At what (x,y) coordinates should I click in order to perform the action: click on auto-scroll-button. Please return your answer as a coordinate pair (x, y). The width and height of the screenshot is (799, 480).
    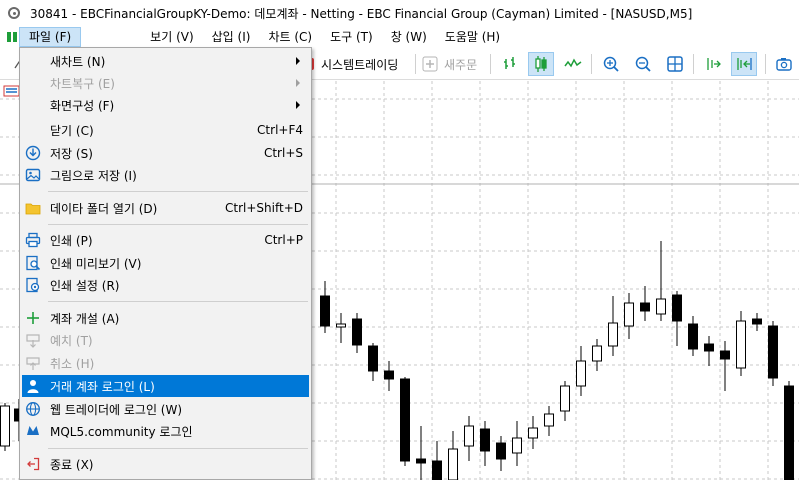
    Looking at the image, I should click on (713, 64).